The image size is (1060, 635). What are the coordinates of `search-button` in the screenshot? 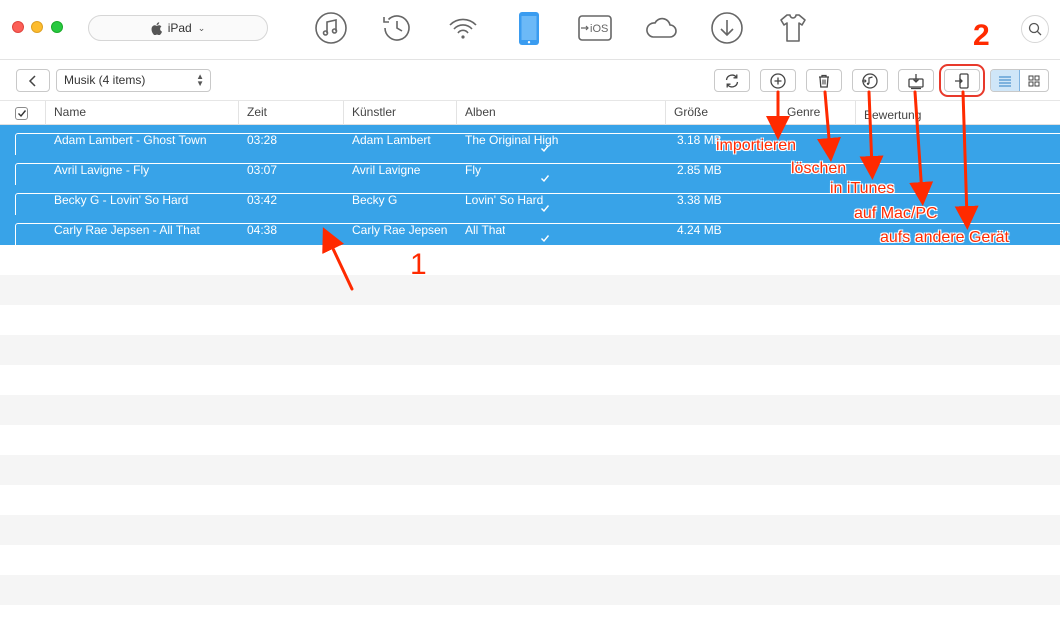 It's located at (1035, 29).